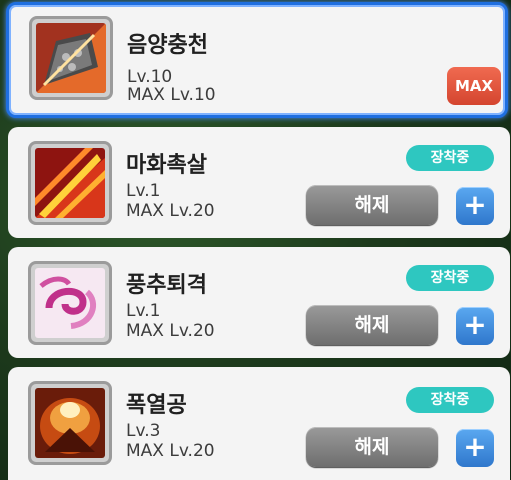 The height and width of the screenshot is (480, 511). I want to click on skill-name: 폭열공, so click(156, 405).